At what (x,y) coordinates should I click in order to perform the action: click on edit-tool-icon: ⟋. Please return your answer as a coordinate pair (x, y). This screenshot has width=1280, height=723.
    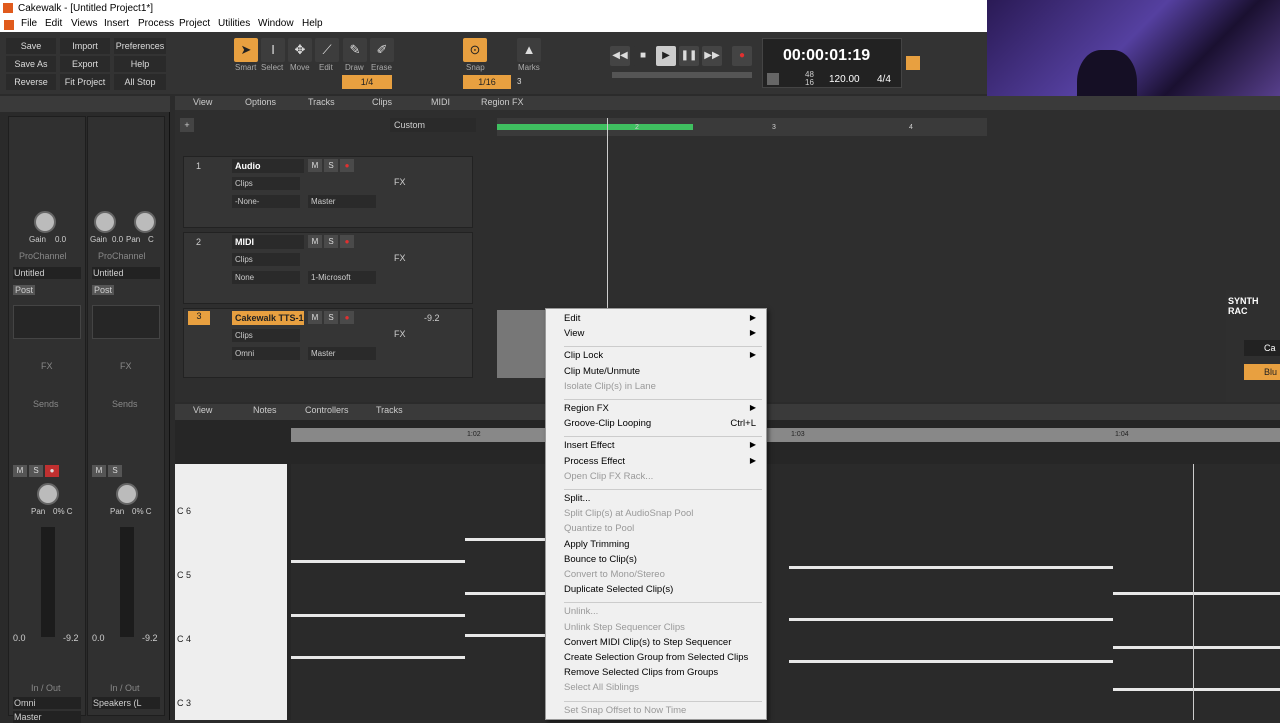
    Looking at the image, I should click on (327, 50).